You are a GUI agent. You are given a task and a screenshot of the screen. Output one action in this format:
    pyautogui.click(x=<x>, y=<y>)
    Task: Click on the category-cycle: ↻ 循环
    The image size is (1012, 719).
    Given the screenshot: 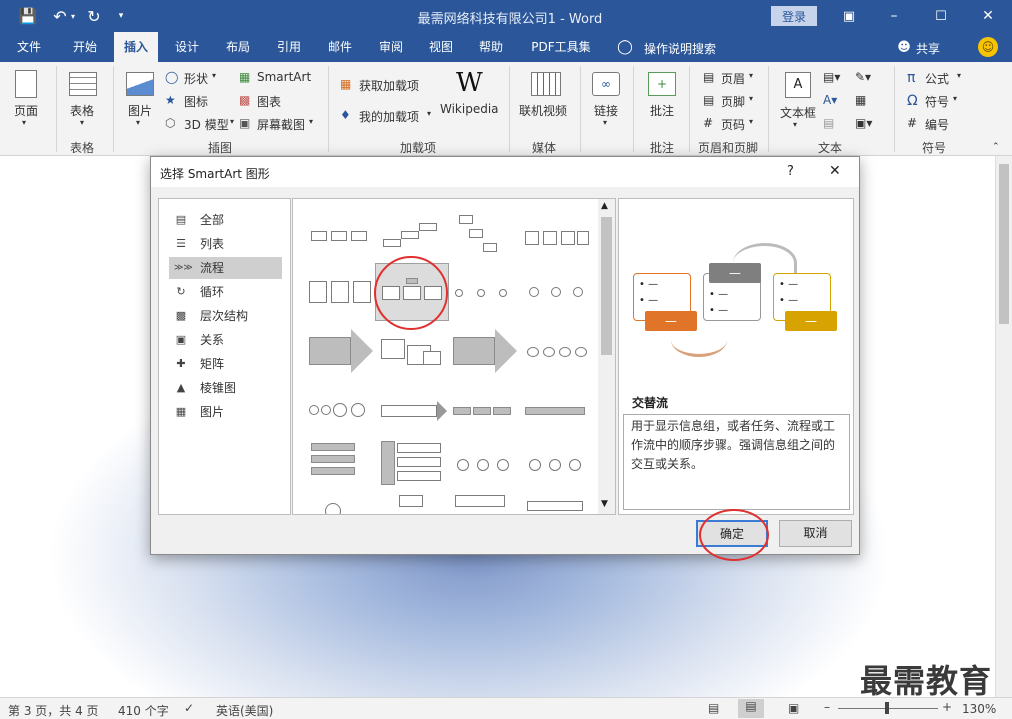 What is the action you would take?
    pyautogui.click(x=225, y=292)
    